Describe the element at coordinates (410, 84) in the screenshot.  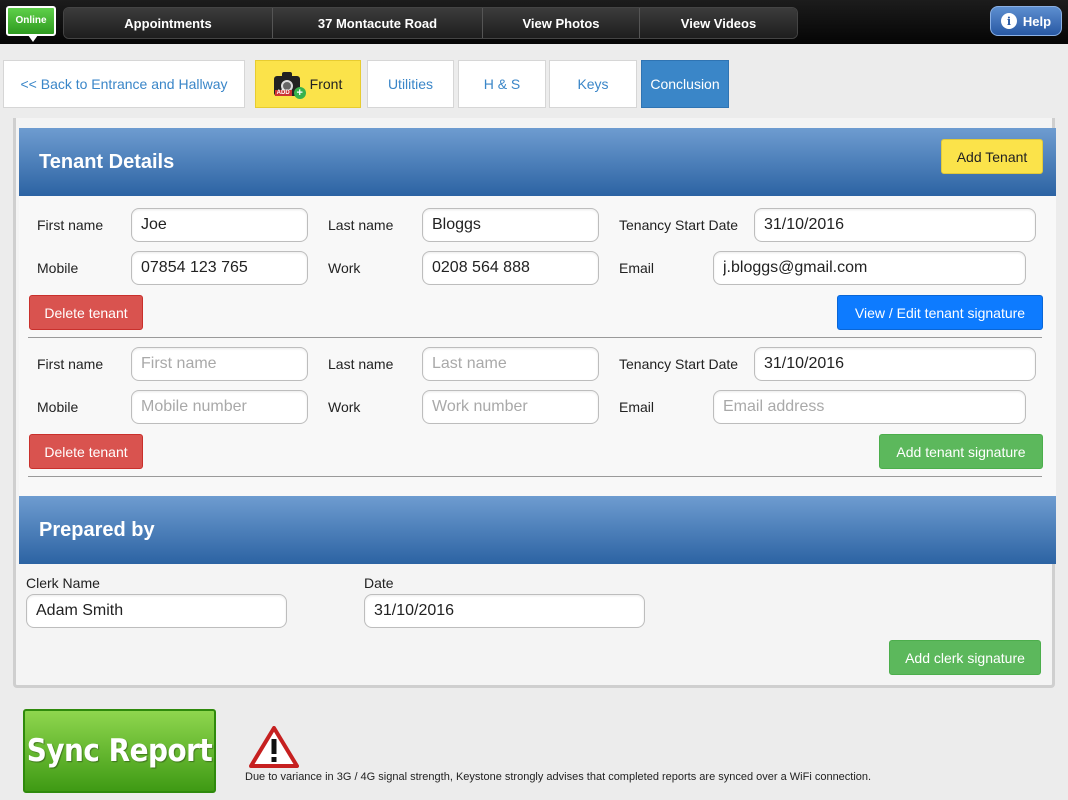
I see `tab-utilities: Utilities` at that location.